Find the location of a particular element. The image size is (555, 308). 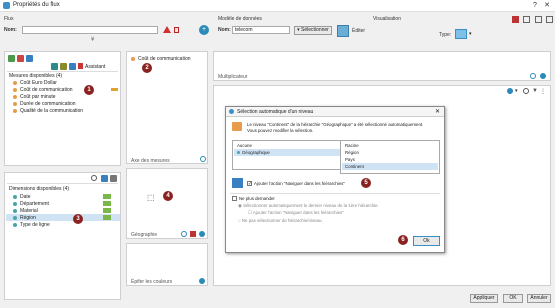

search-icon is located at coordinates (94, 178).